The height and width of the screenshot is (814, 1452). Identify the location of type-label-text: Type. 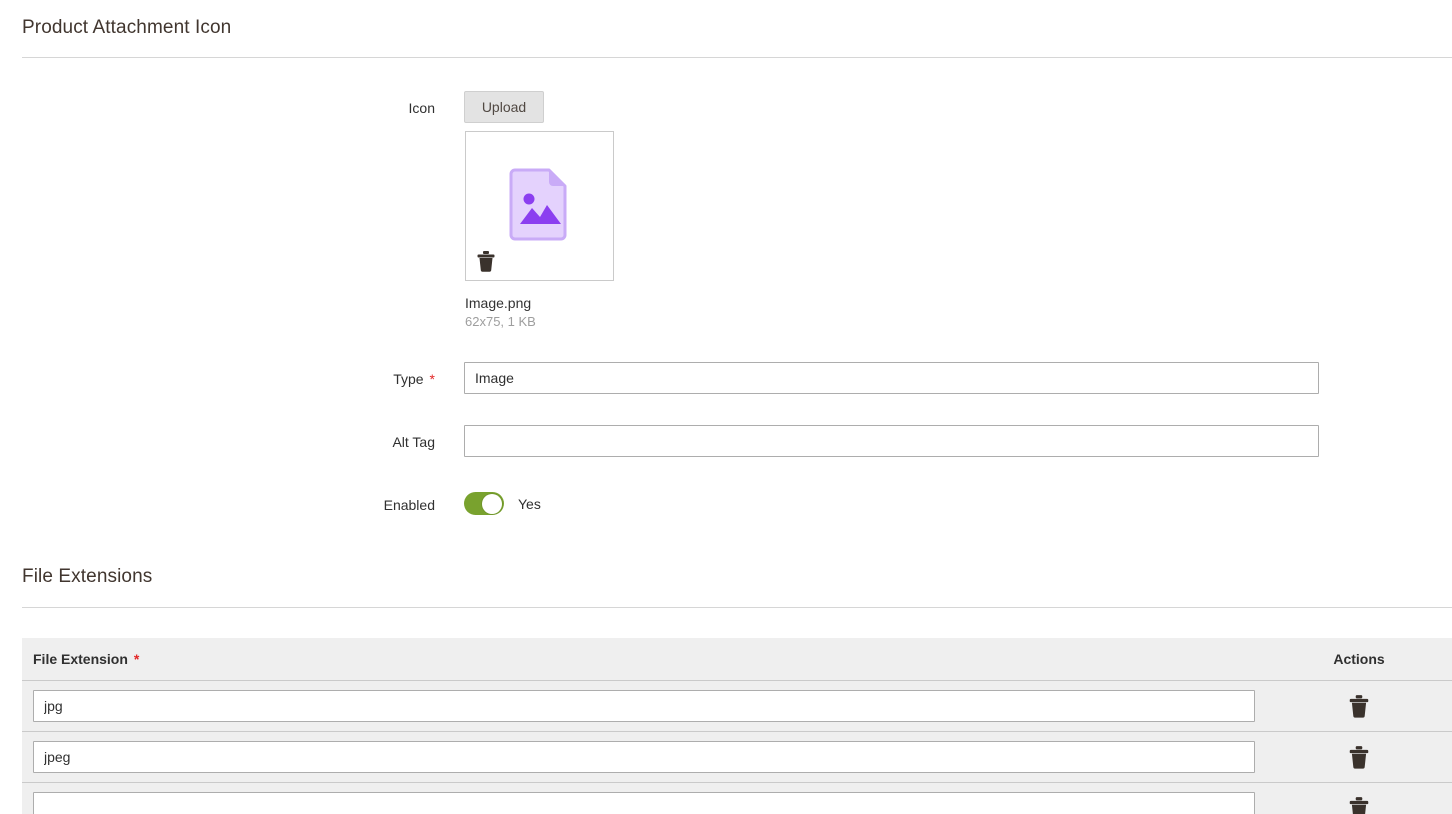
(408, 379).